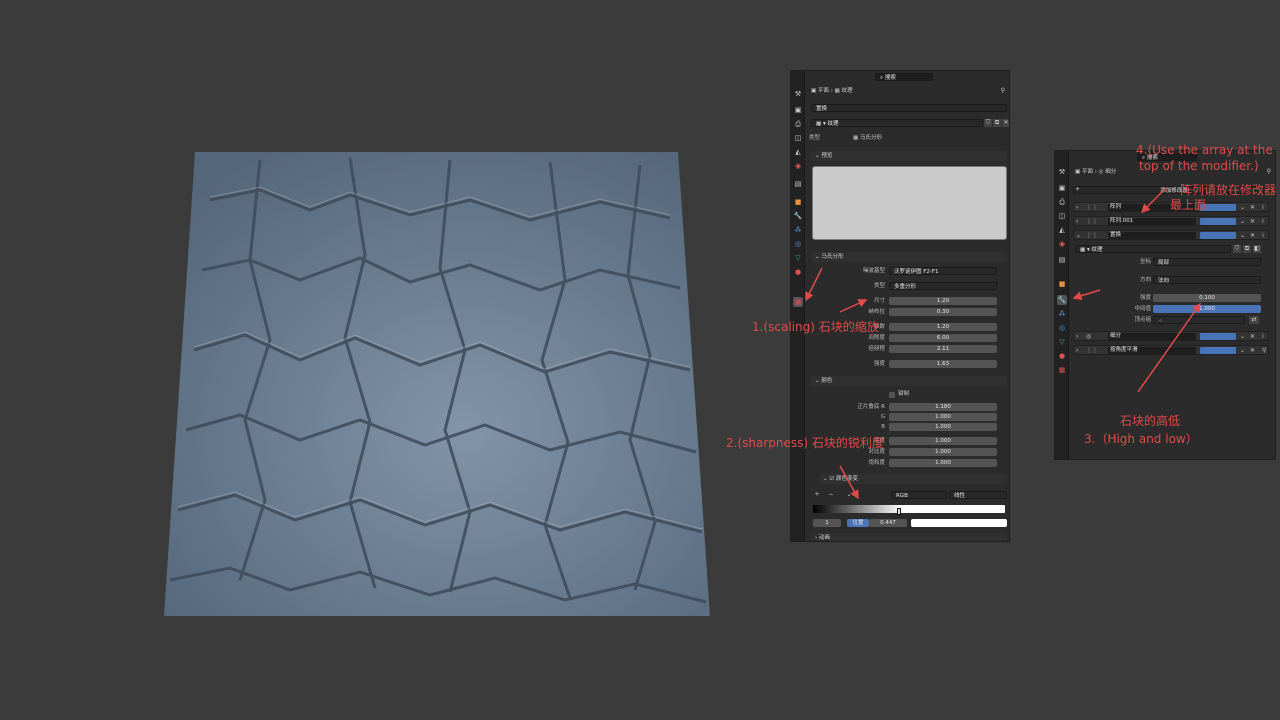 The height and width of the screenshot is (720, 1280). Describe the element at coordinates (814, 284) in the screenshot. I see `arrow-to-texture-tab` at that location.